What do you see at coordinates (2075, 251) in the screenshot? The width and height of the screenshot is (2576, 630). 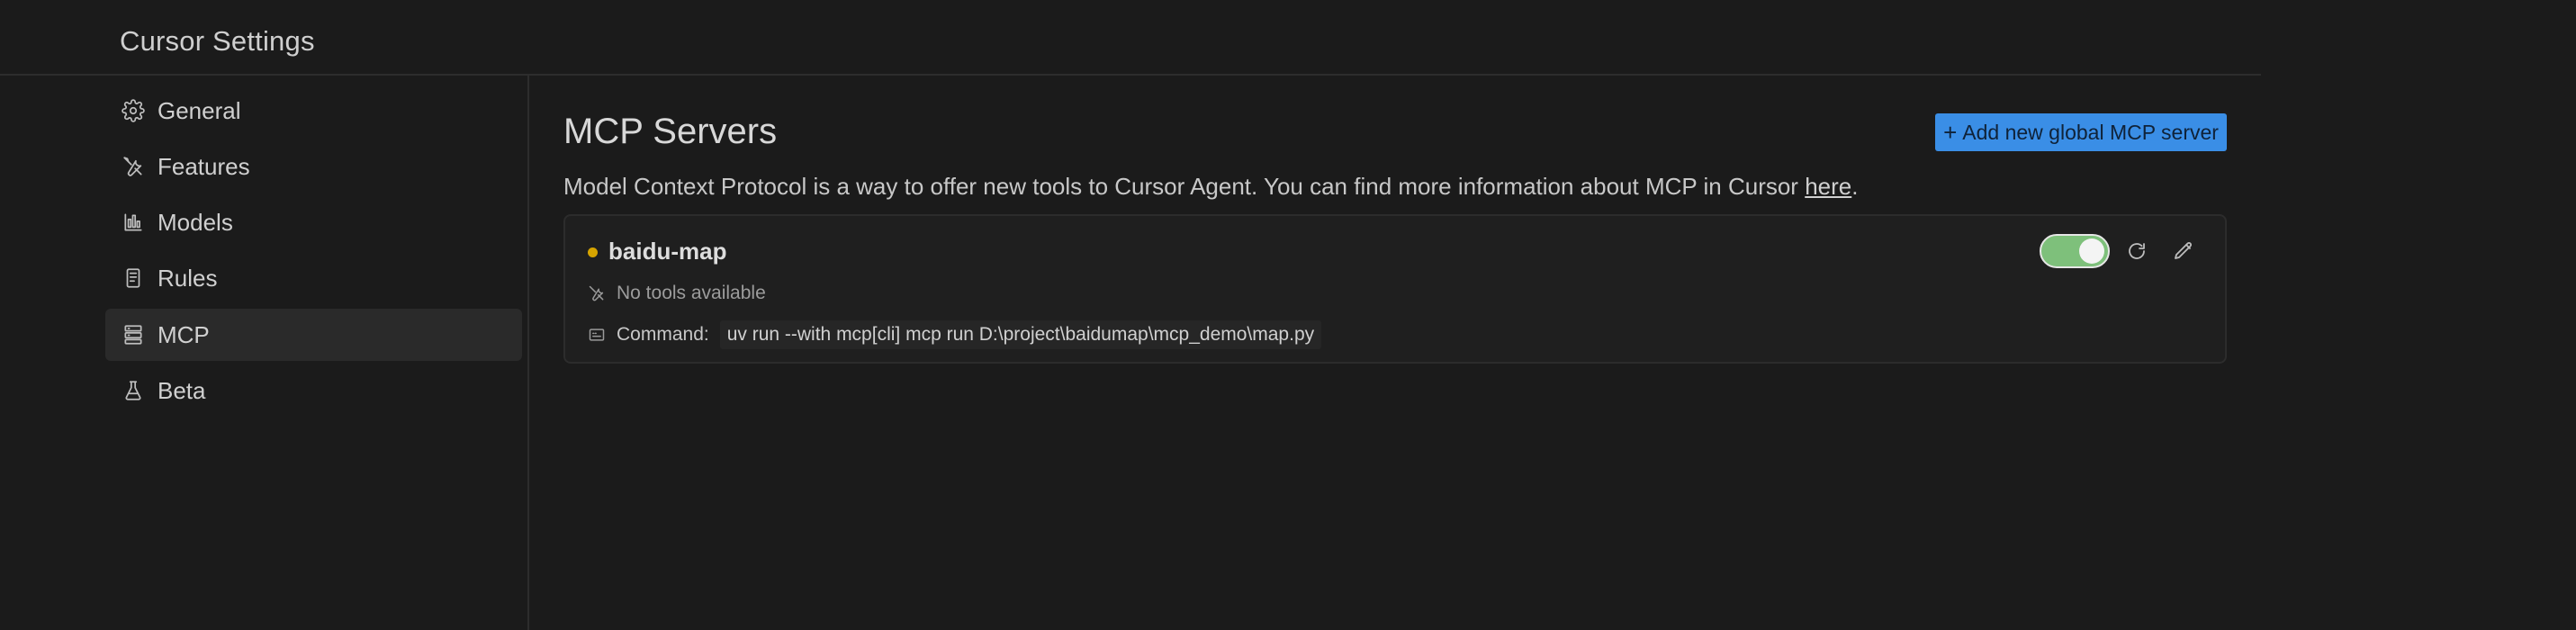 I see `server-enabled-toggle` at bounding box center [2075, 251].